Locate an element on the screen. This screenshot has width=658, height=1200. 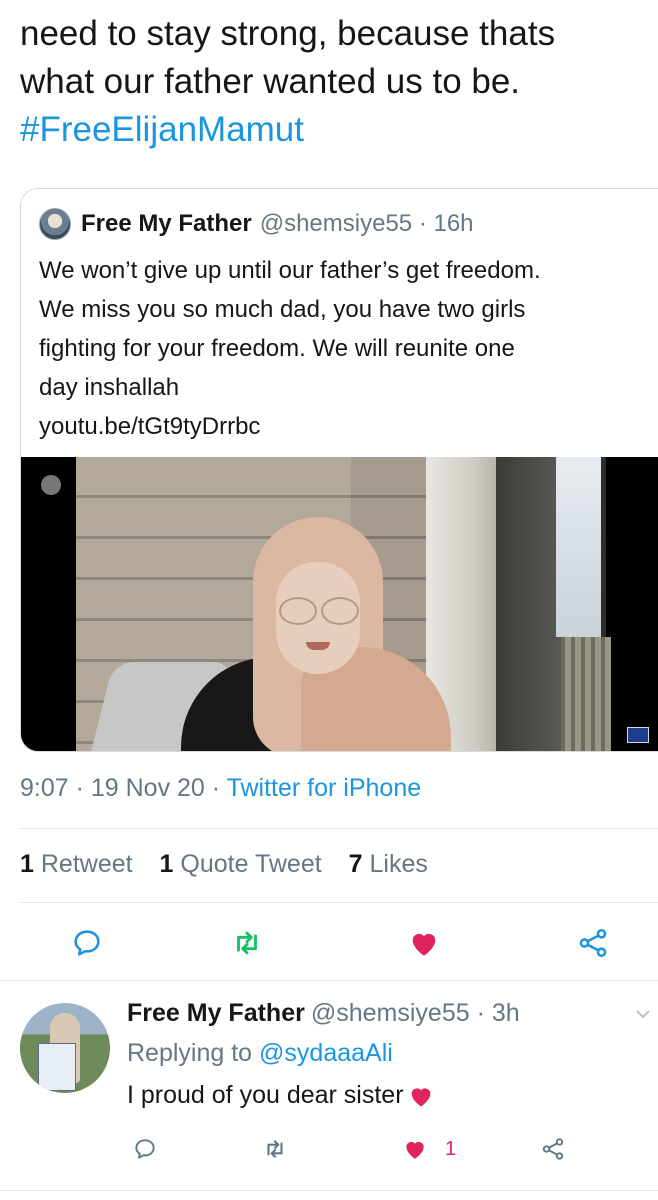
replying-to: Replying to @sydaaaAli is located at coordinates (260, 1053).